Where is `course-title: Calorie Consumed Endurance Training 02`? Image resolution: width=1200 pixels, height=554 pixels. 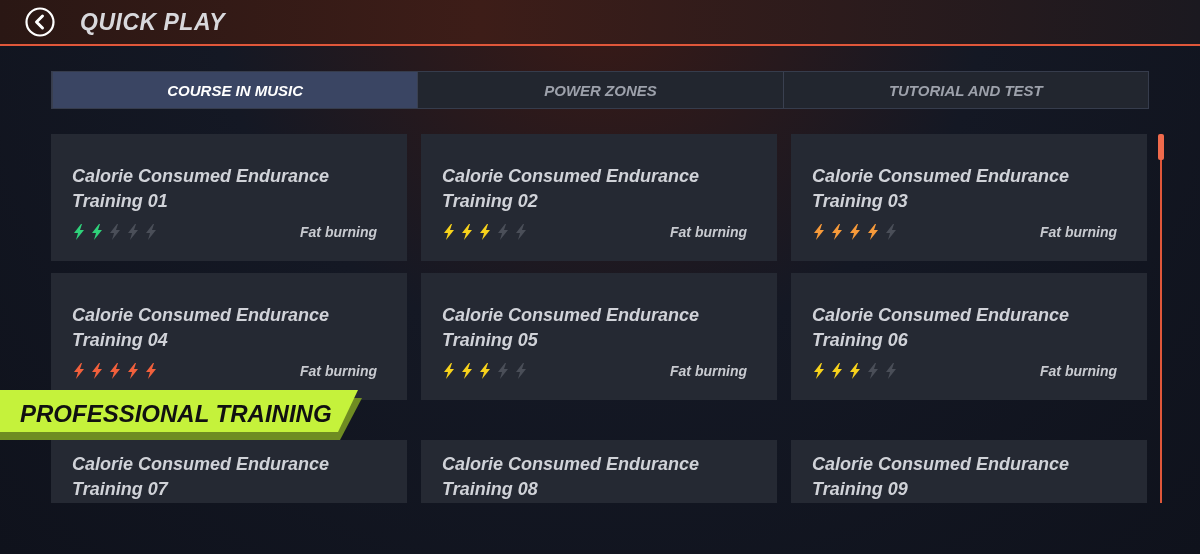
course-title: Calorie Consumed Endurance Training 02 is located at coordinates (571, 189).